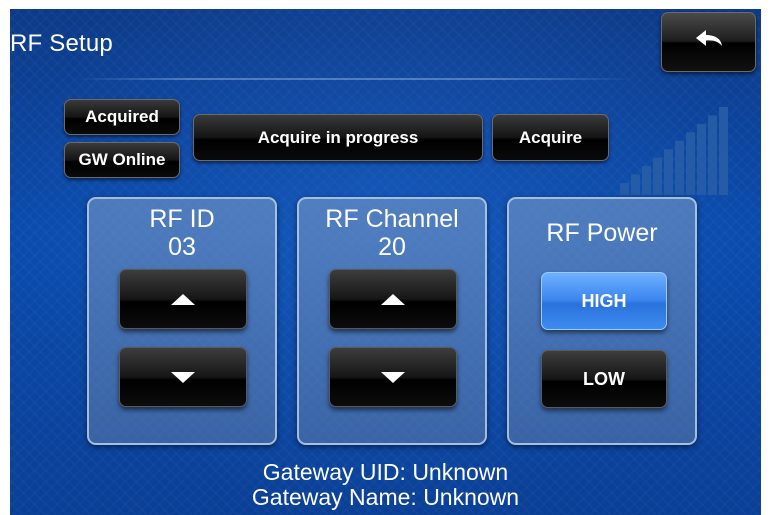 Image resolution: width=771 pixels, height=515 pixels. Describe the element at coordinates (122, 117) in the screenshot. I see `acquired-status-button: Acquired` at that location.